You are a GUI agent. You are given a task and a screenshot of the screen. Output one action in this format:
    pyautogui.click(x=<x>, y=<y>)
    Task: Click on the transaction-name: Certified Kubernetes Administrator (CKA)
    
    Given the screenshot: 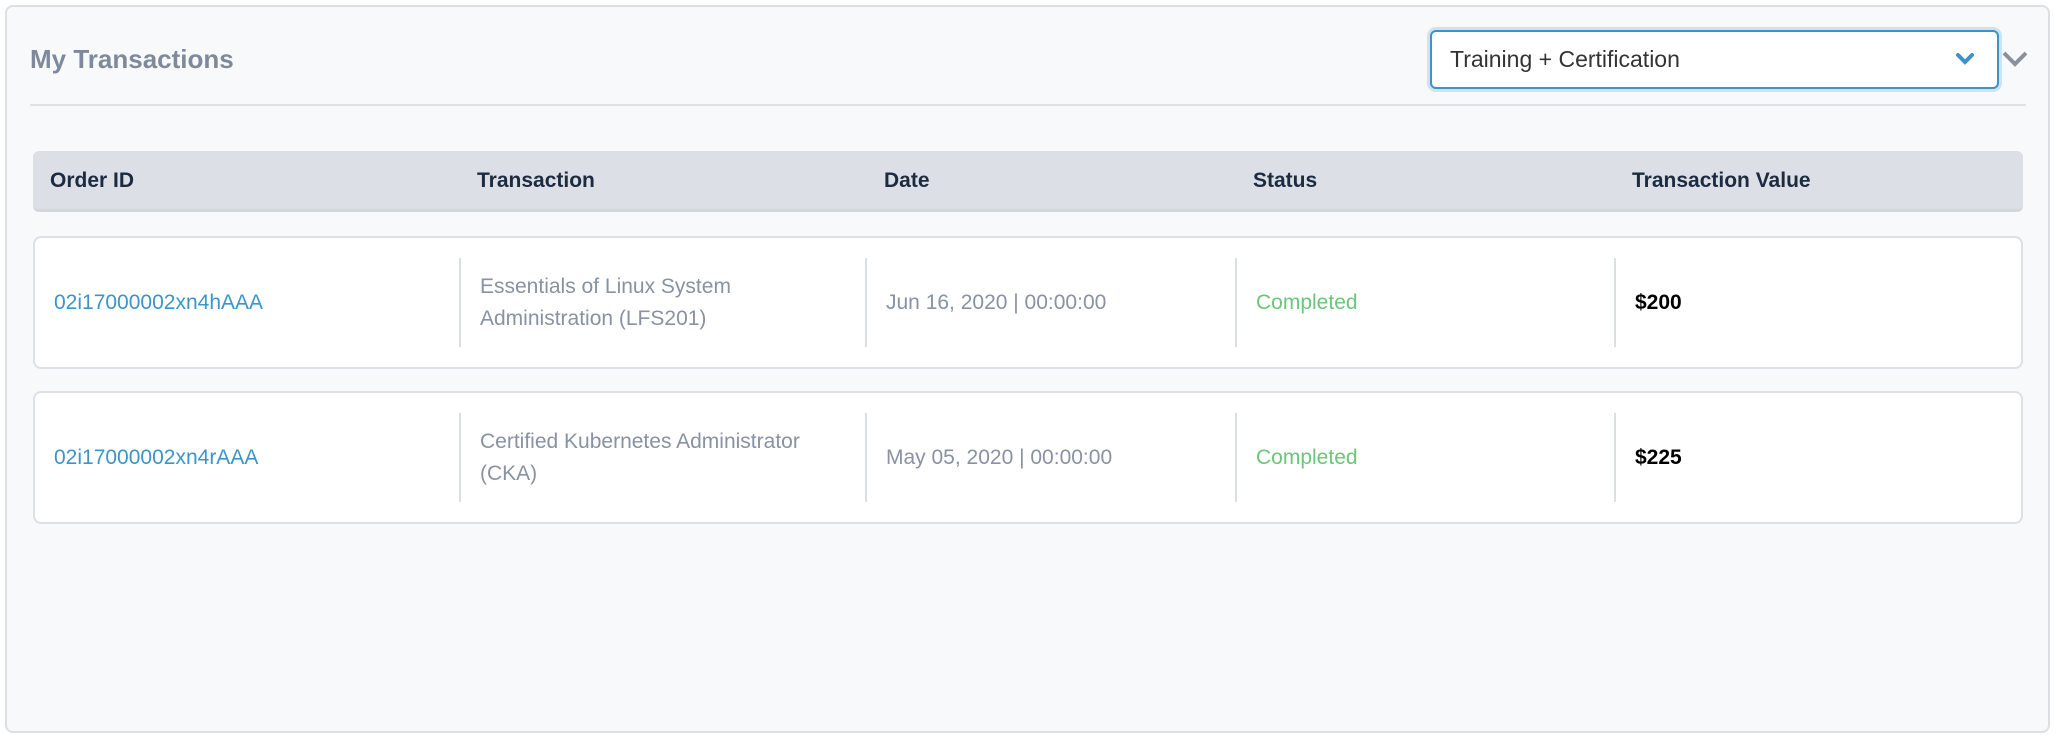 What is the action you would take?
    pyautogui.click(x=640, y=457)
    